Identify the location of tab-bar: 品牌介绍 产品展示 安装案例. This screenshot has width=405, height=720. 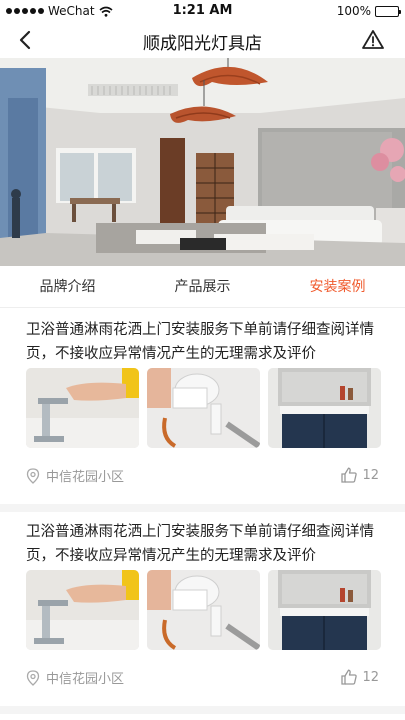
(202, 287).